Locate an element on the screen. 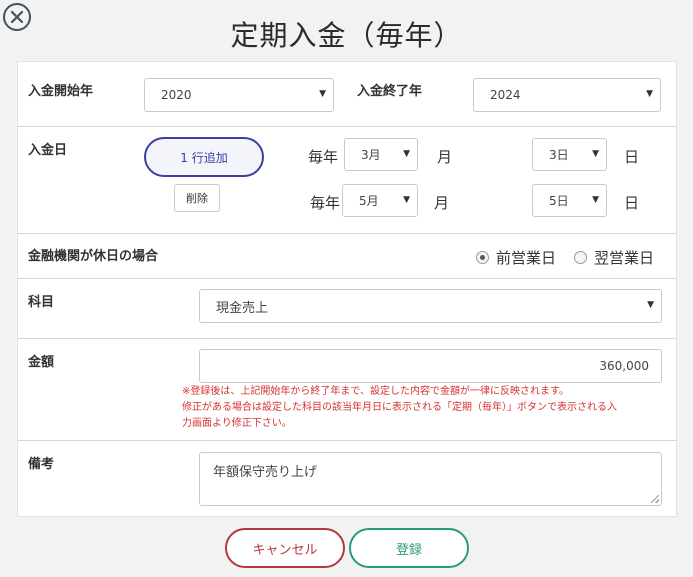 The width and height of the screenshot is (693, 577). amount-note-line-3: 力画面より修正下さい。 is located at coordinates (237, 423).